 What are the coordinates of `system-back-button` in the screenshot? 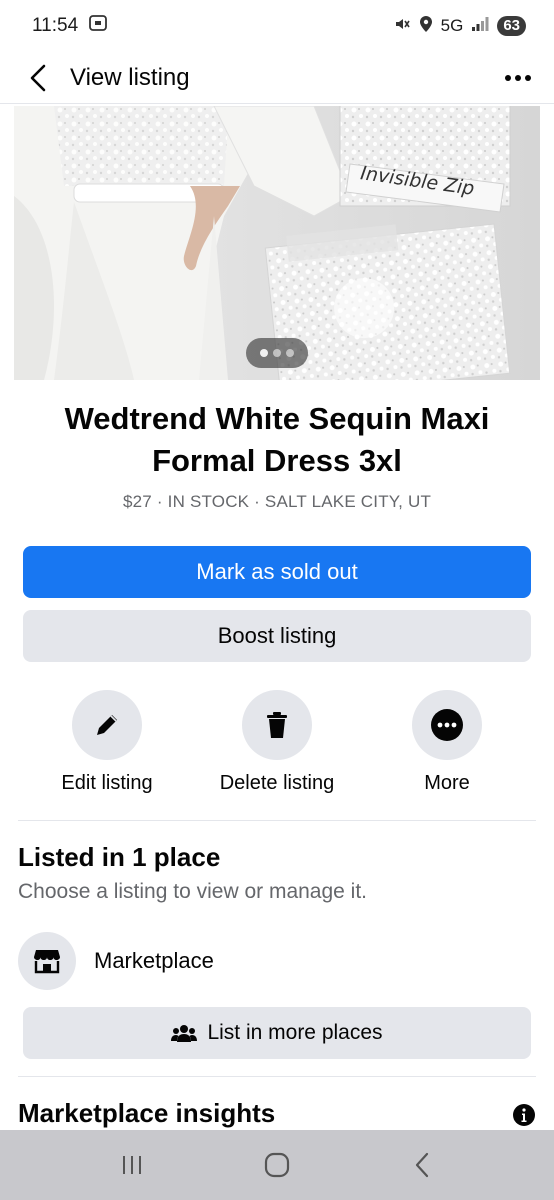 It's located at (422, 1165).